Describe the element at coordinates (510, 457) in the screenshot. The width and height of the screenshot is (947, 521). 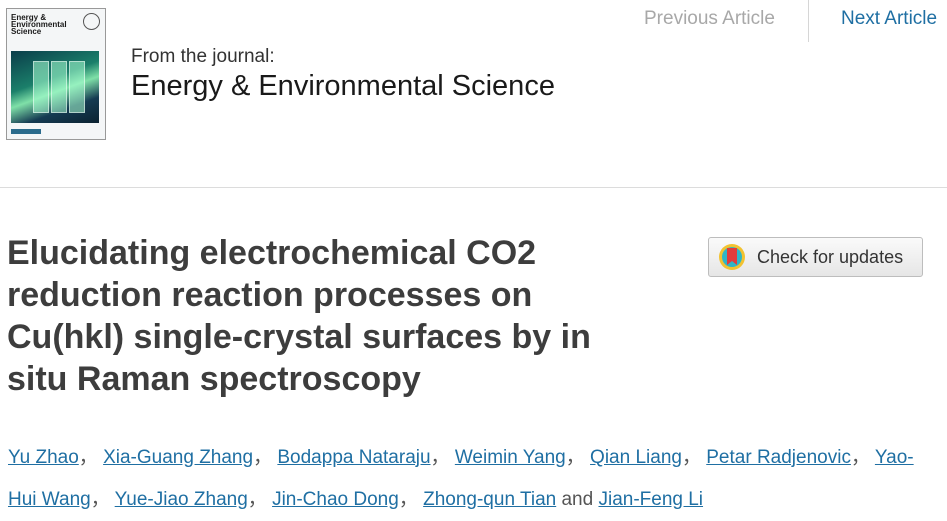
I see `author-link: Weimin Yang` at that location.